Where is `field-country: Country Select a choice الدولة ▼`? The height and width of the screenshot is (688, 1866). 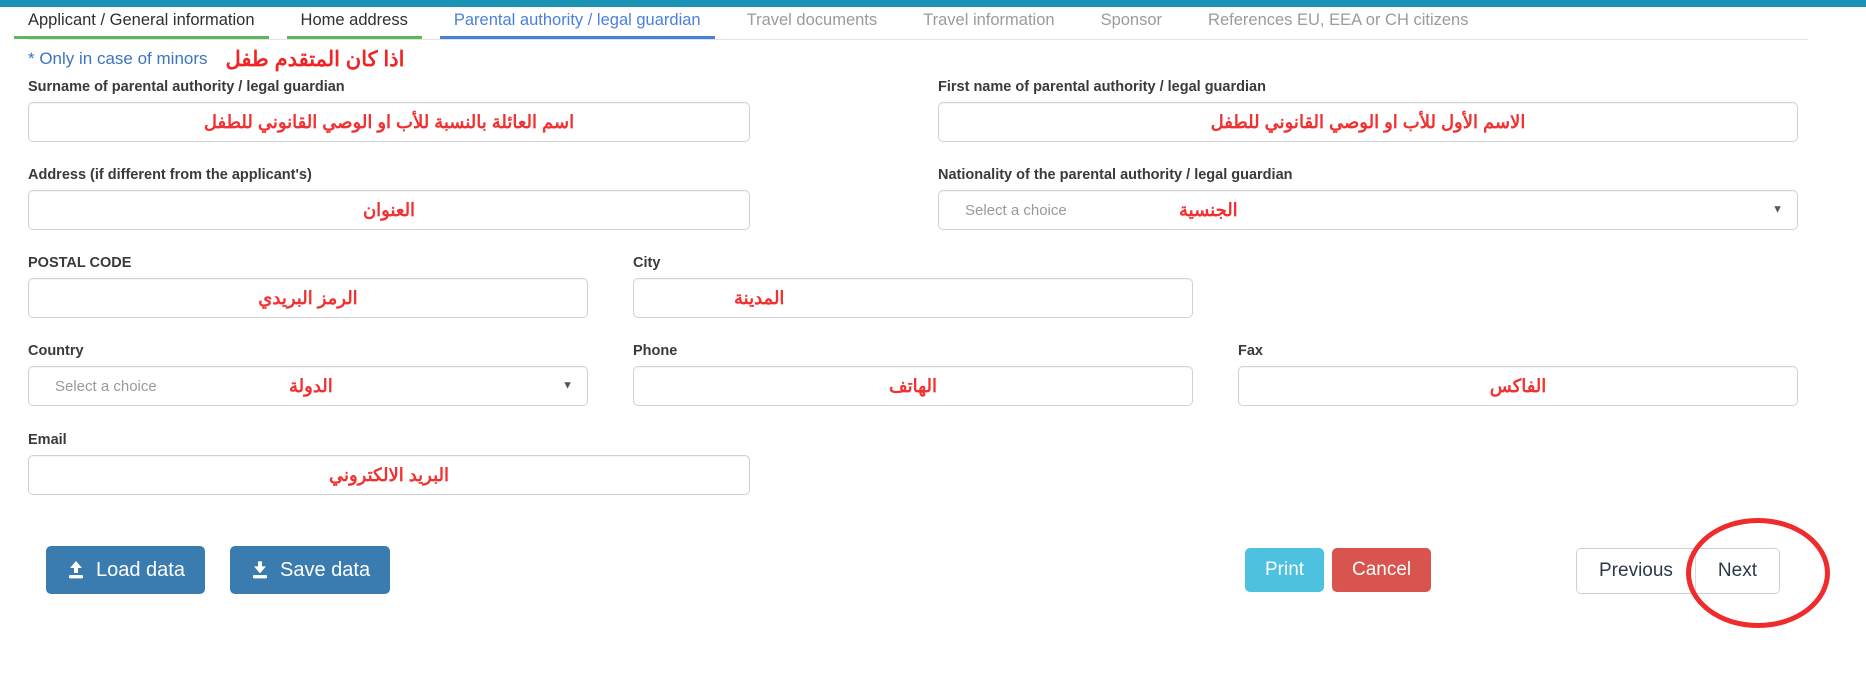 field-country: Country Select a choice الدولة ▼ is located at coordinates (308, 374).